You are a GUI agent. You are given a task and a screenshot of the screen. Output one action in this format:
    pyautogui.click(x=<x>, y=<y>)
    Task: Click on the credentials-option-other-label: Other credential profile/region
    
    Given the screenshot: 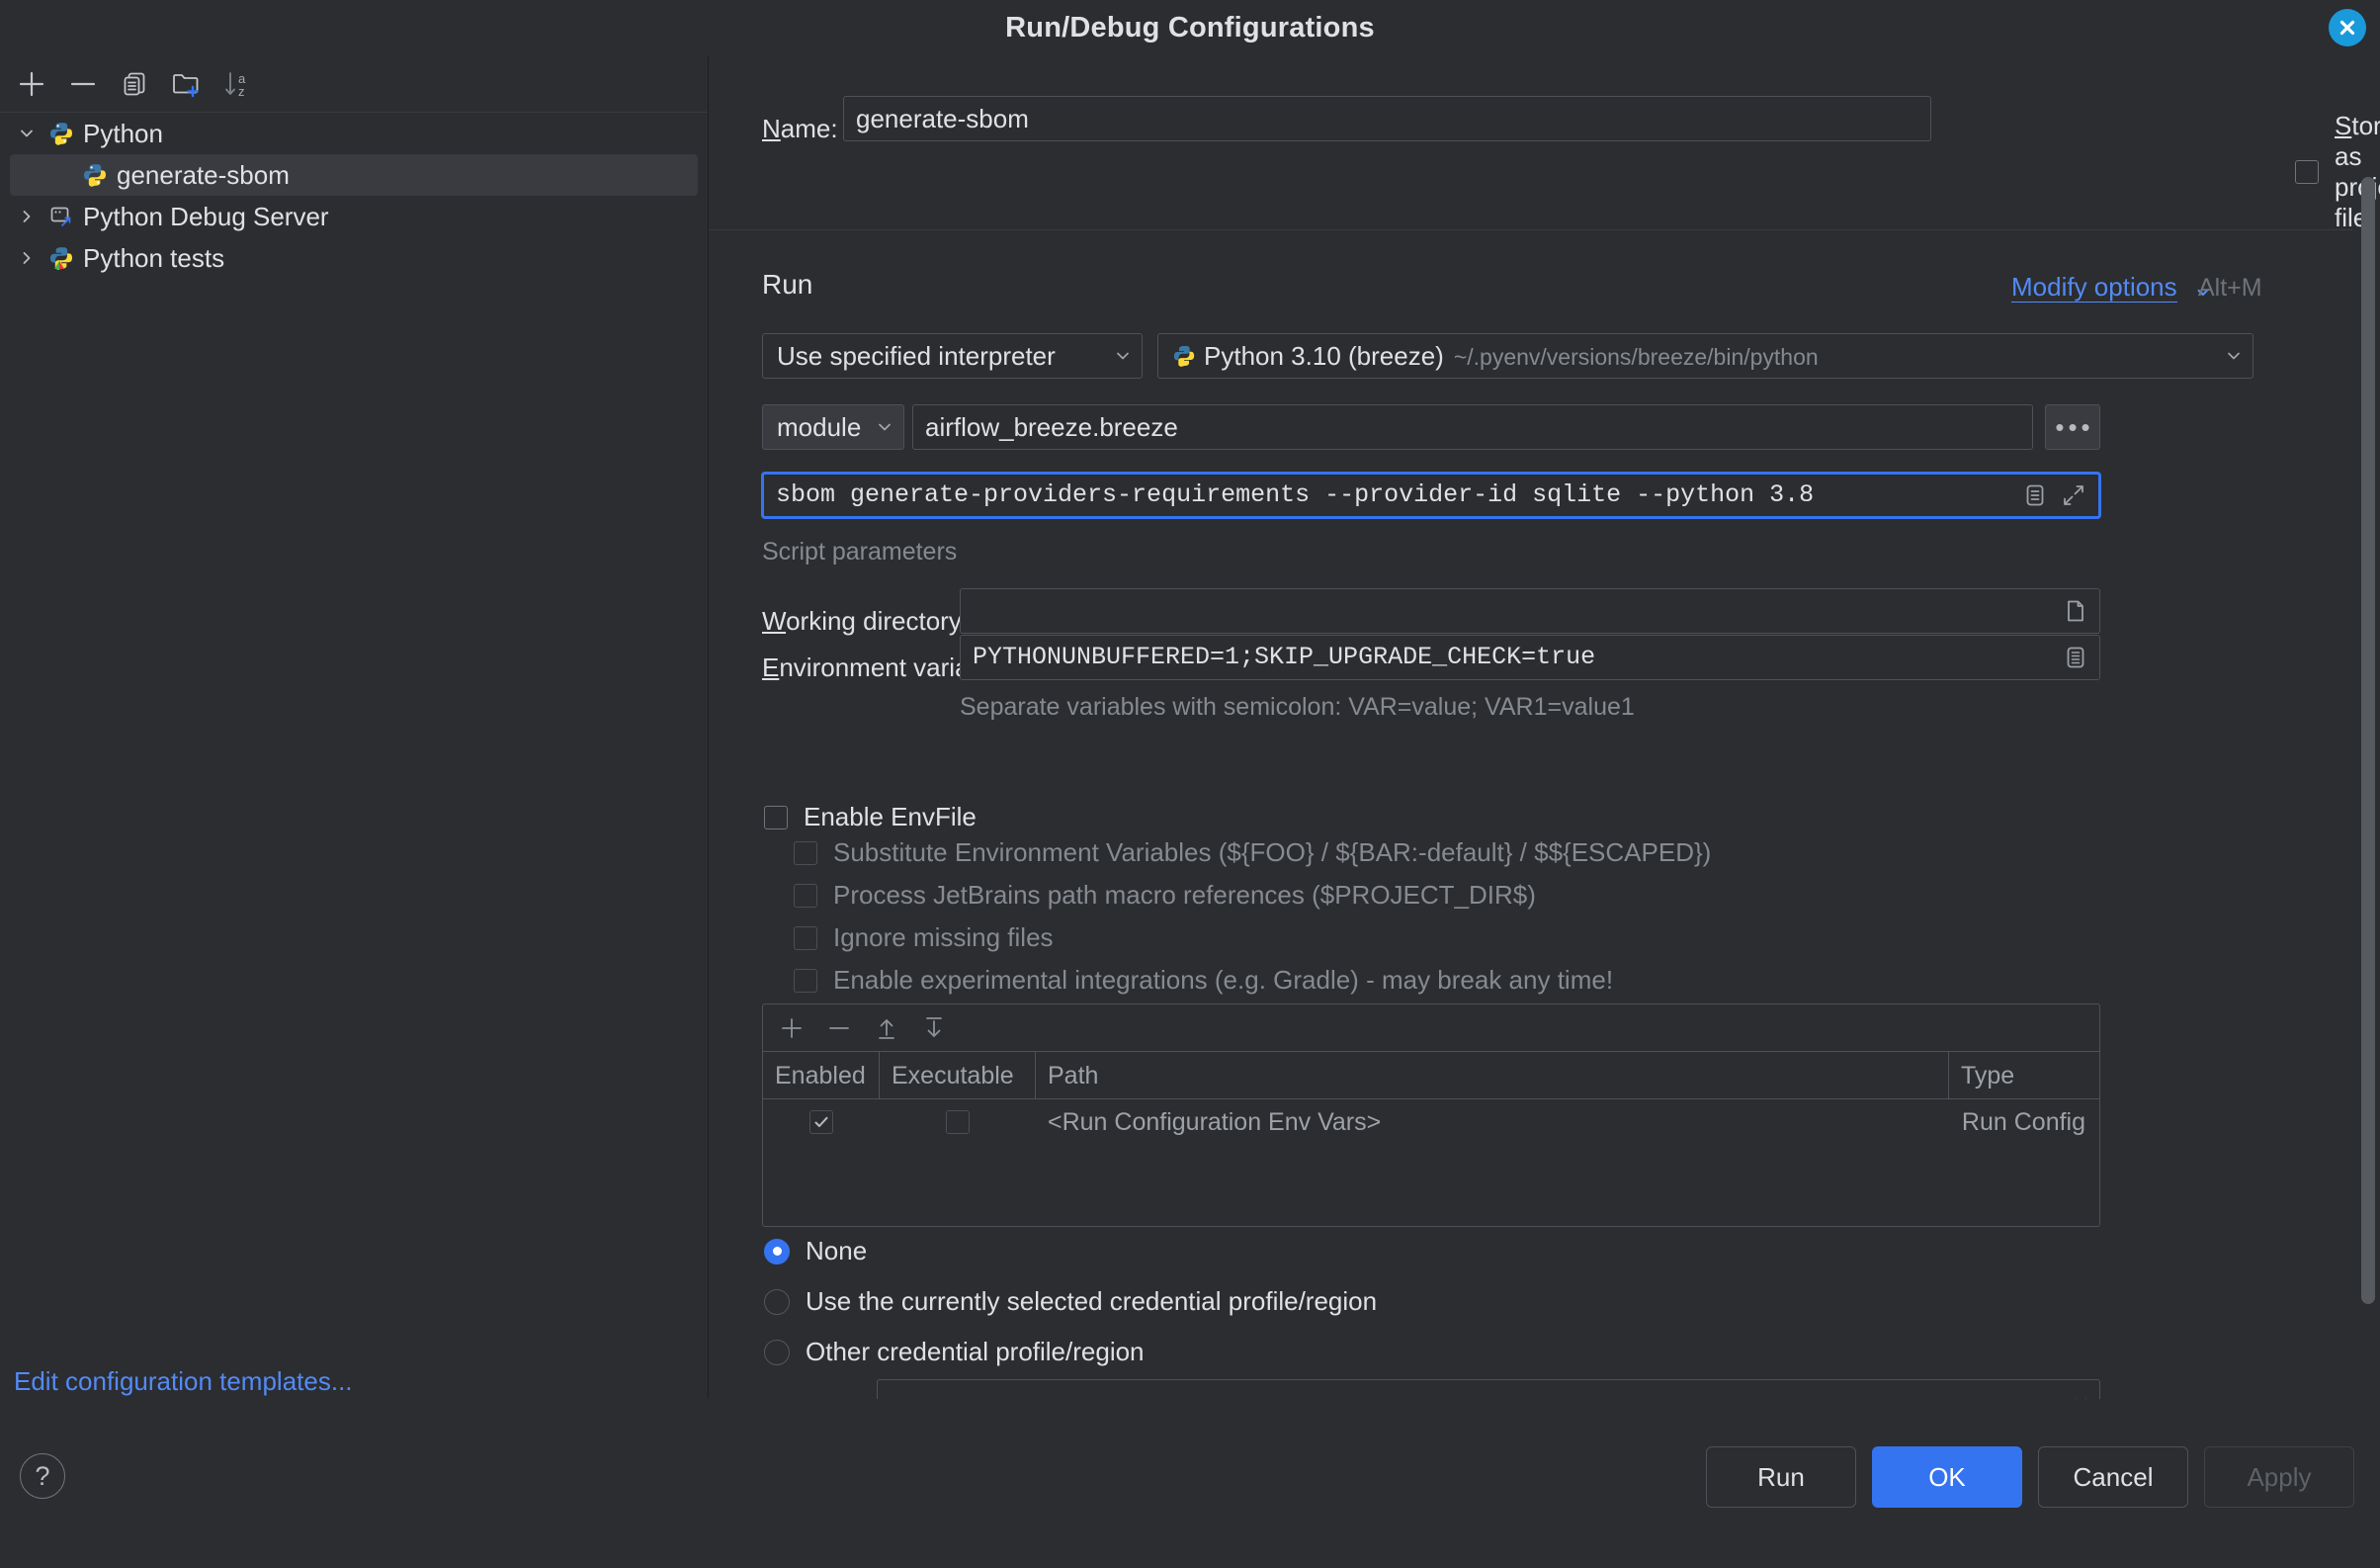 What is the action you would take?
    pyautogui.click(x=975, y=1351)
    